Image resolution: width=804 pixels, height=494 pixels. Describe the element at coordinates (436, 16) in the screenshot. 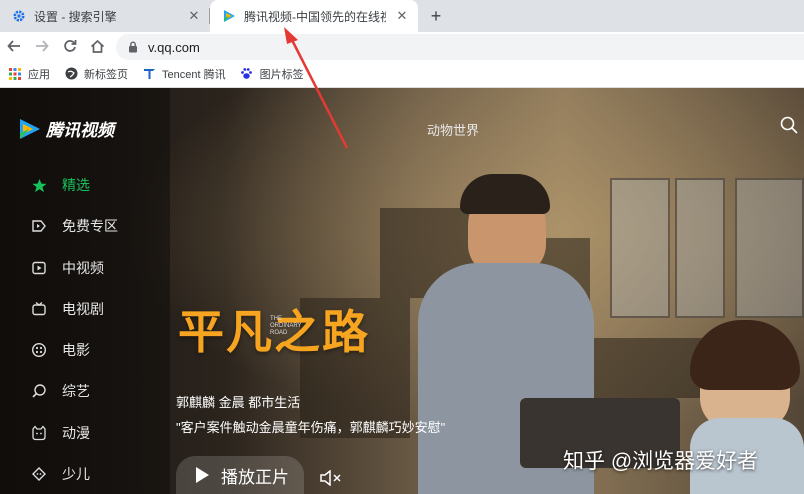

I see `new-tab-button: +` at that location.